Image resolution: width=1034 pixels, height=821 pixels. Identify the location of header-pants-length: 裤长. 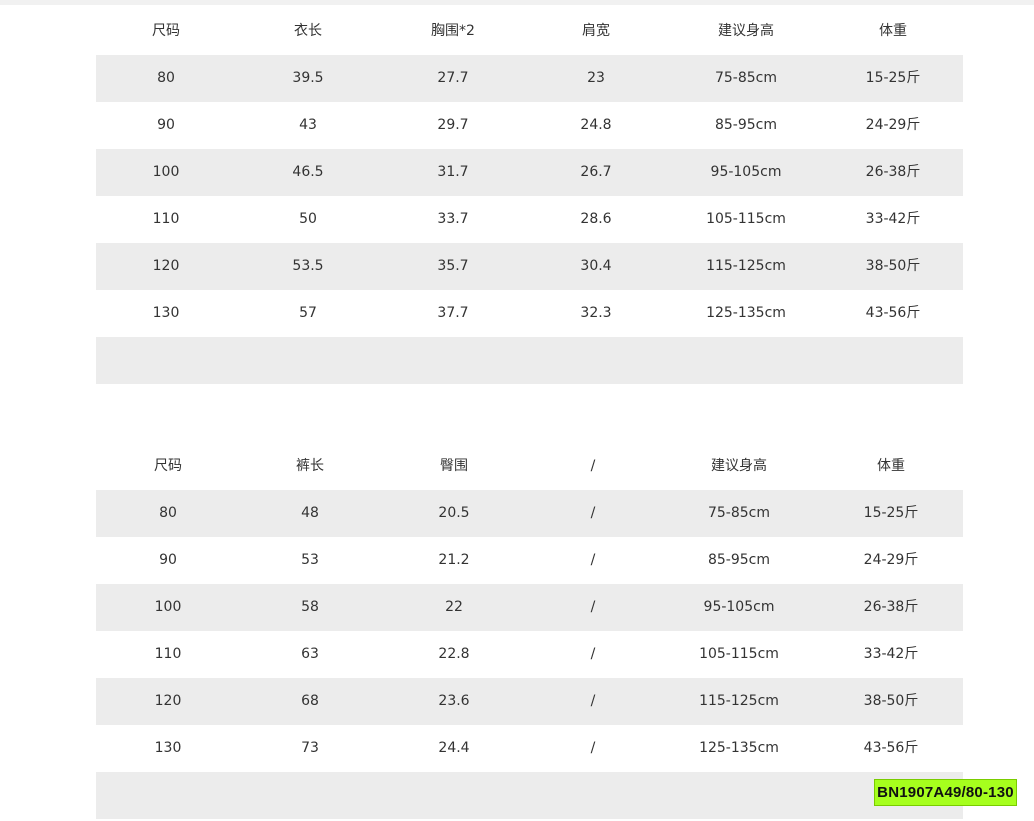
(310, 466).